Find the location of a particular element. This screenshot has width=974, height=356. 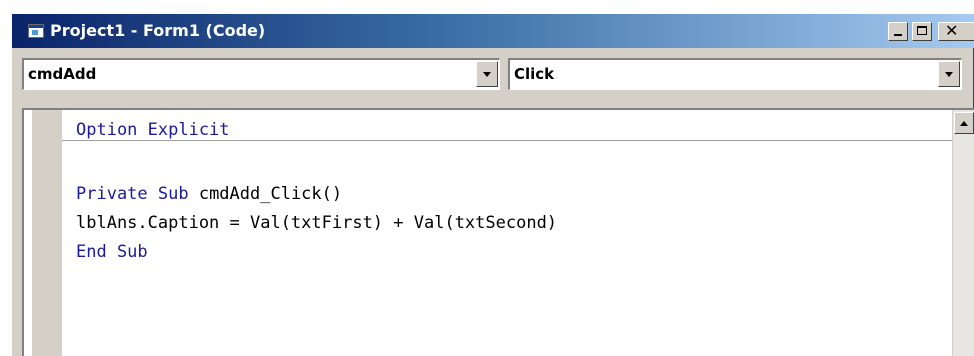

keyword-text: End Sub is located at coordinates (112, 252).